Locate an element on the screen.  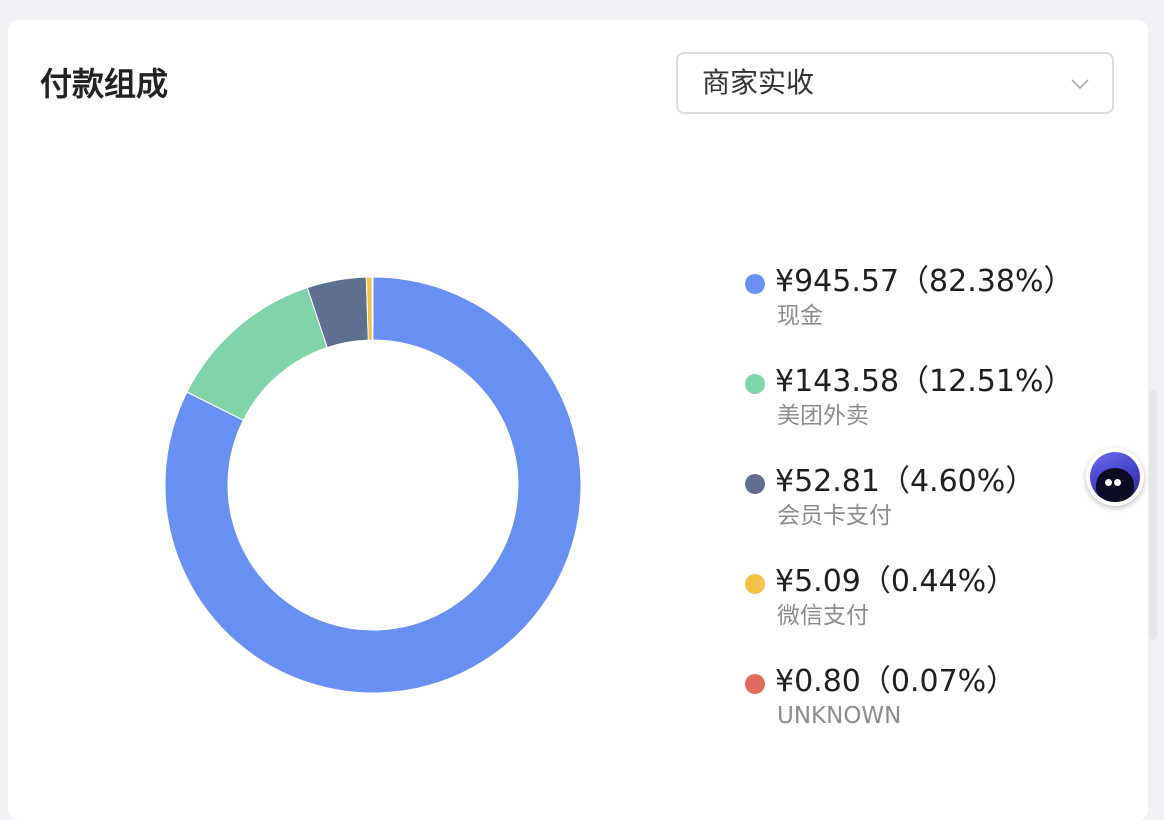
legend-label: 现金 is located at coordinates (800, 316).